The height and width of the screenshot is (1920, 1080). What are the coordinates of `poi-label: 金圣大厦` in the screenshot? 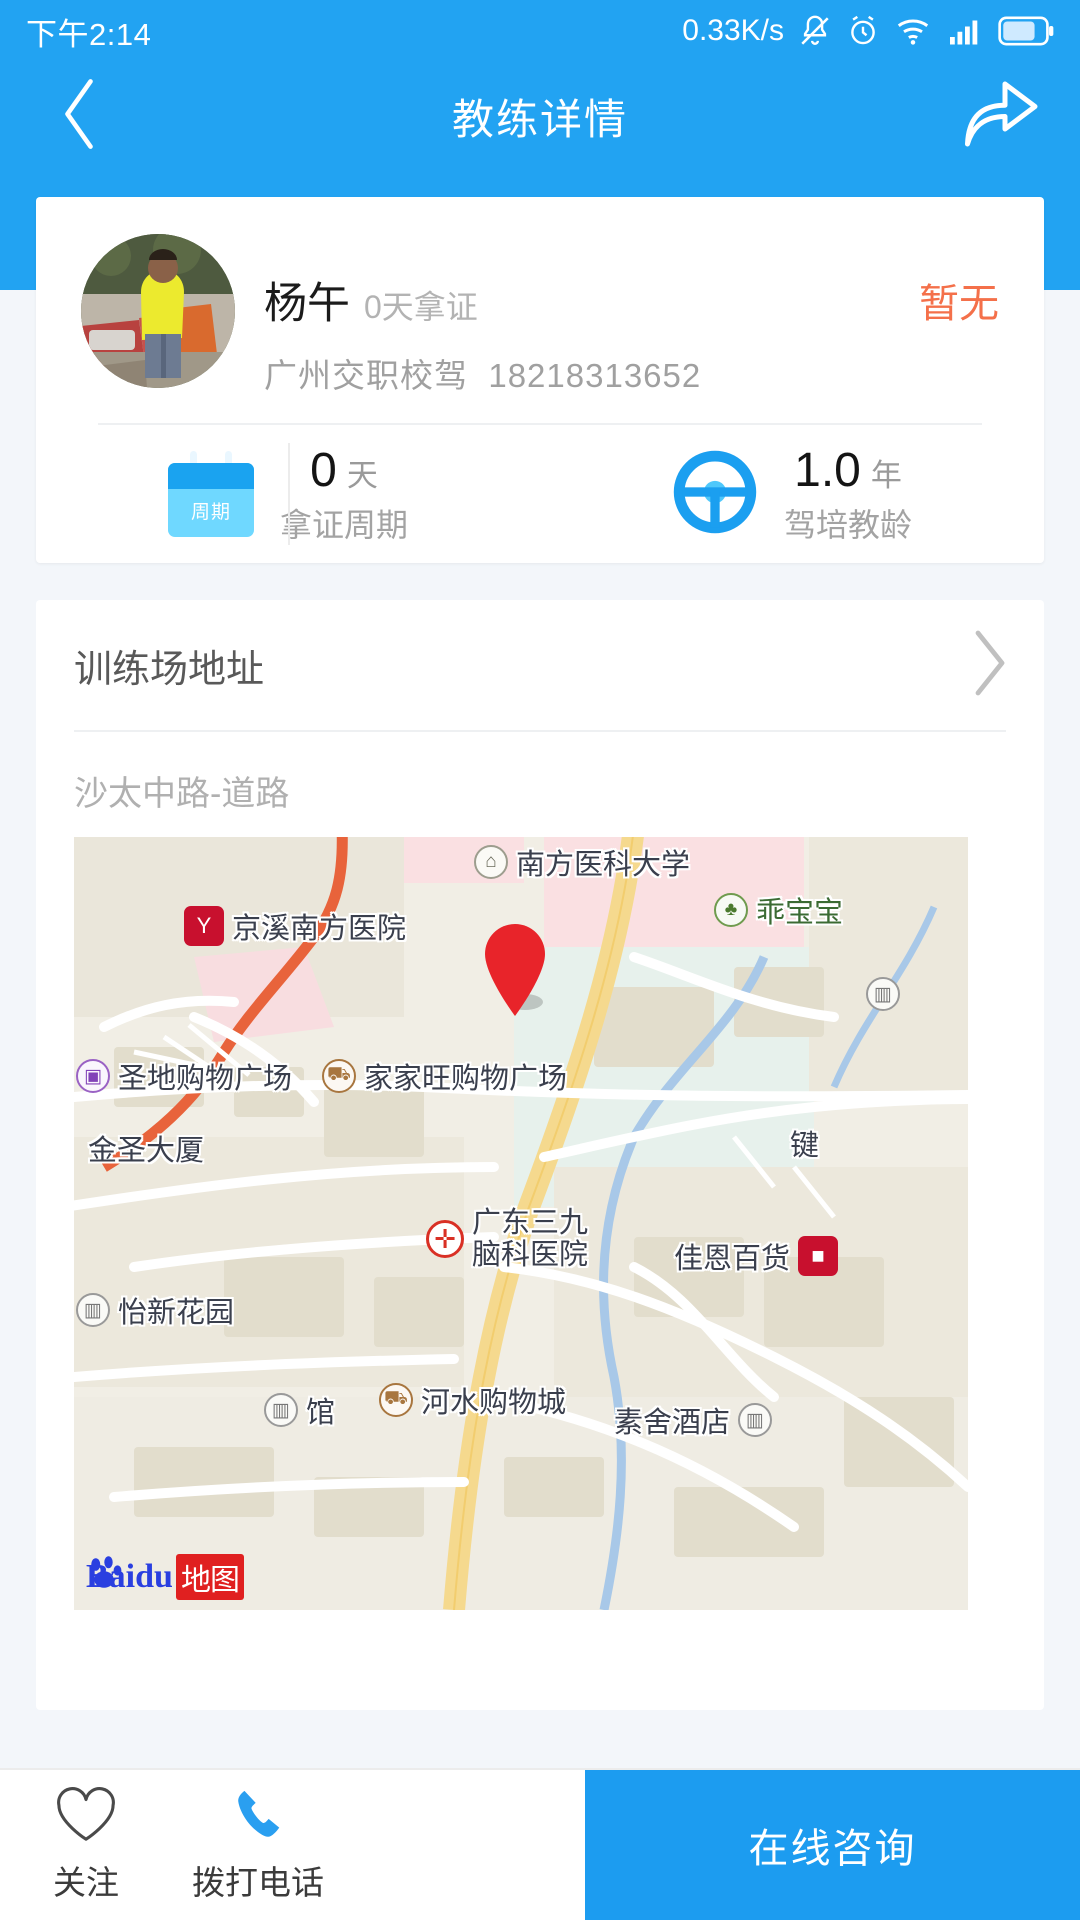 It's located at (146, 1151).